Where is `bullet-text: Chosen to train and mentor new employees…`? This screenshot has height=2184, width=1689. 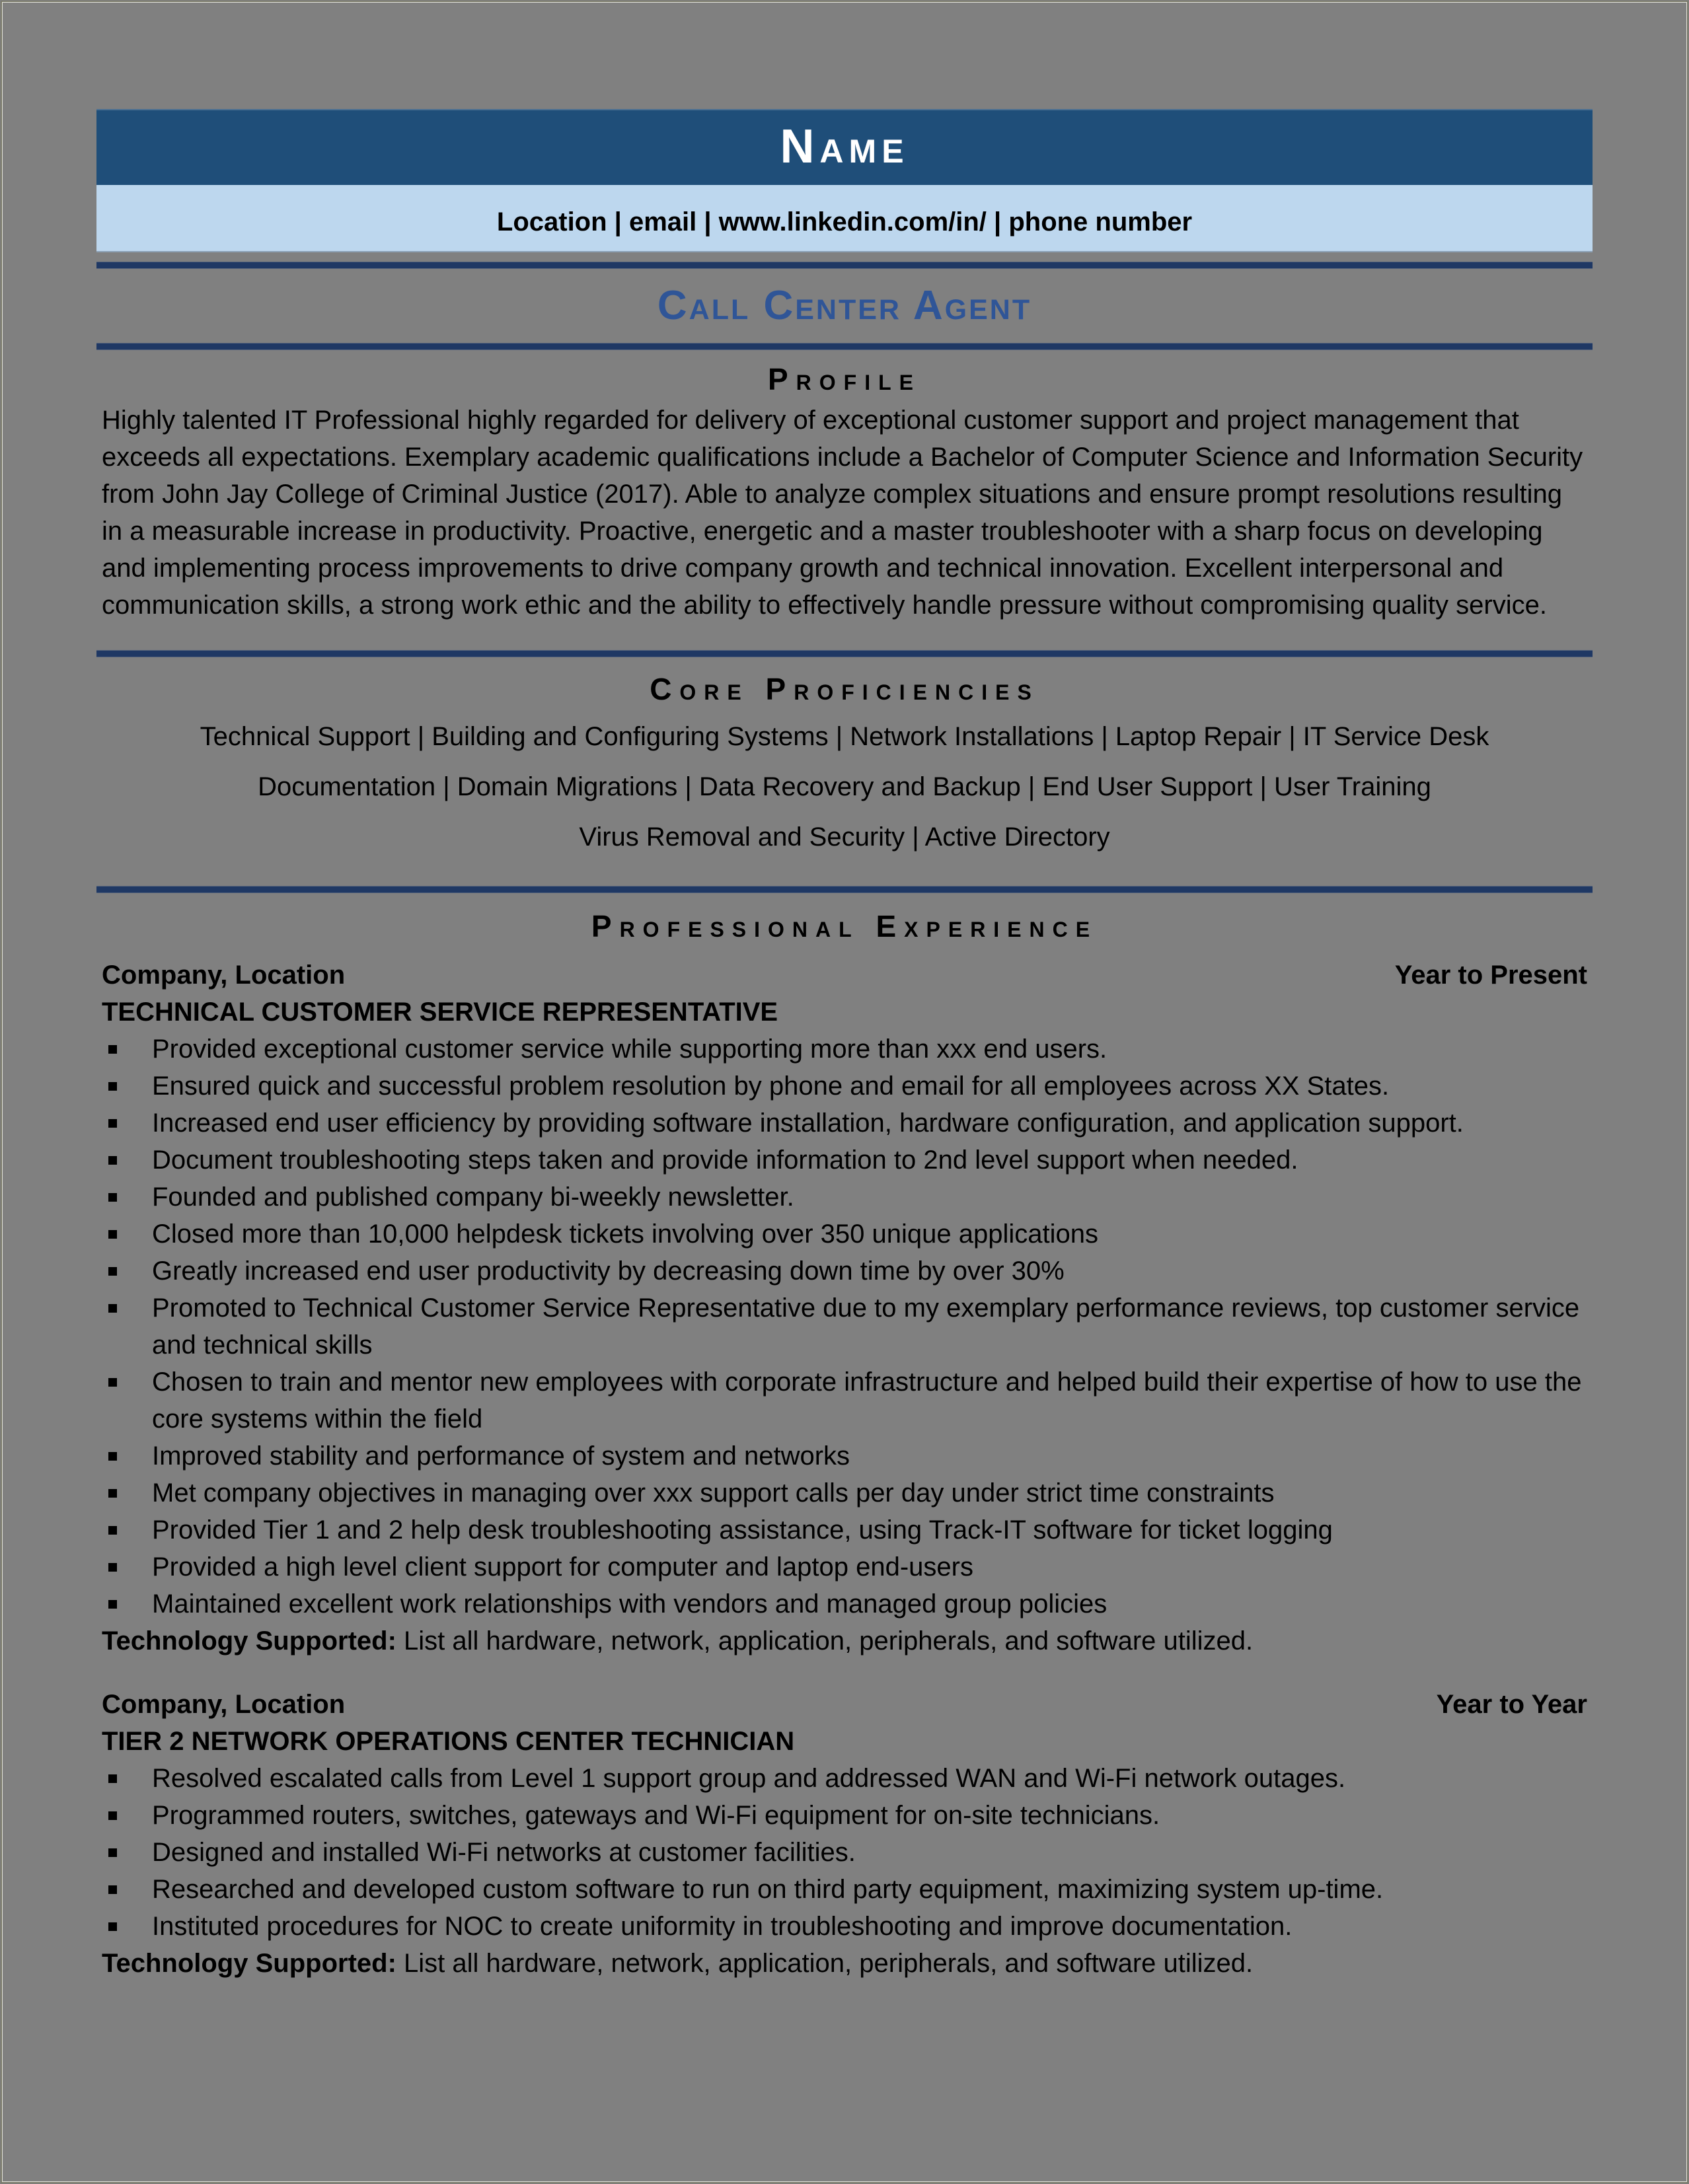
bullet-text: Chosen to train and mentor new employees… is located at coordinates (867, 1400).